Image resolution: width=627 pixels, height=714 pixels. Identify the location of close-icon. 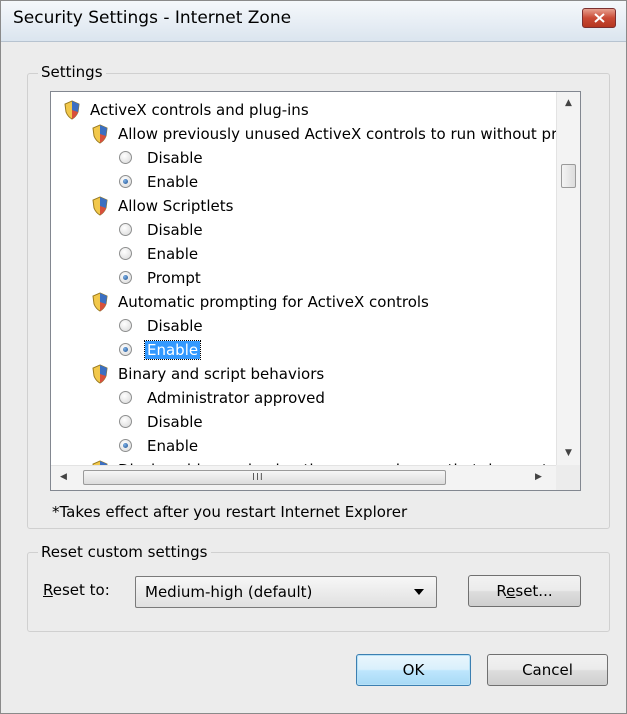
(599, 18).